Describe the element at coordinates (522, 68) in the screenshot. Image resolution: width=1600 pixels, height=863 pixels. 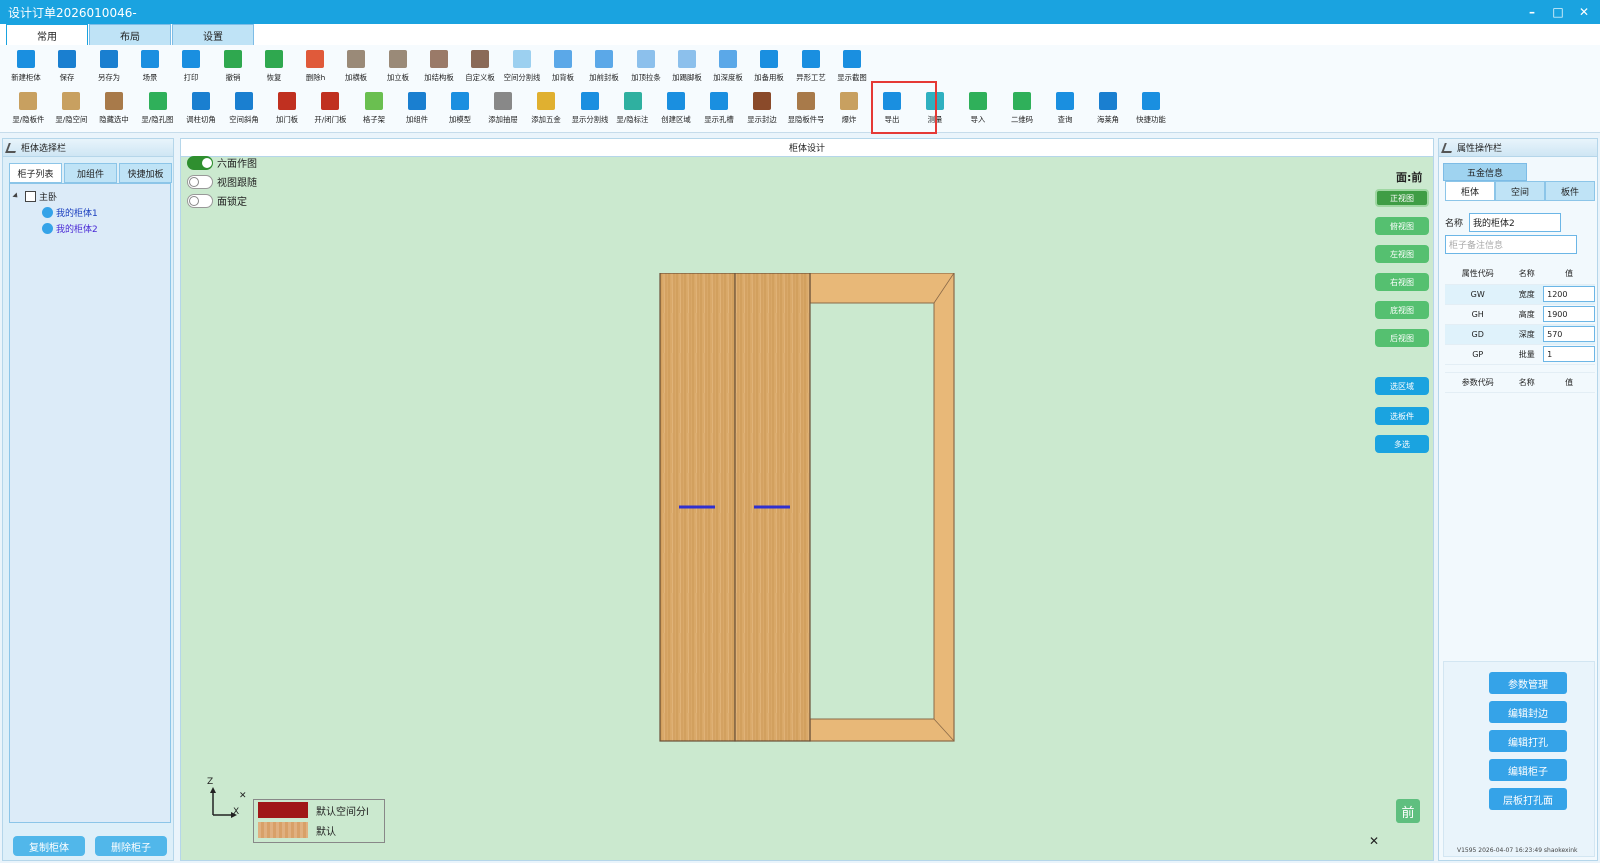
I see `tool-space-divider-button: 空间分割线` at that location.